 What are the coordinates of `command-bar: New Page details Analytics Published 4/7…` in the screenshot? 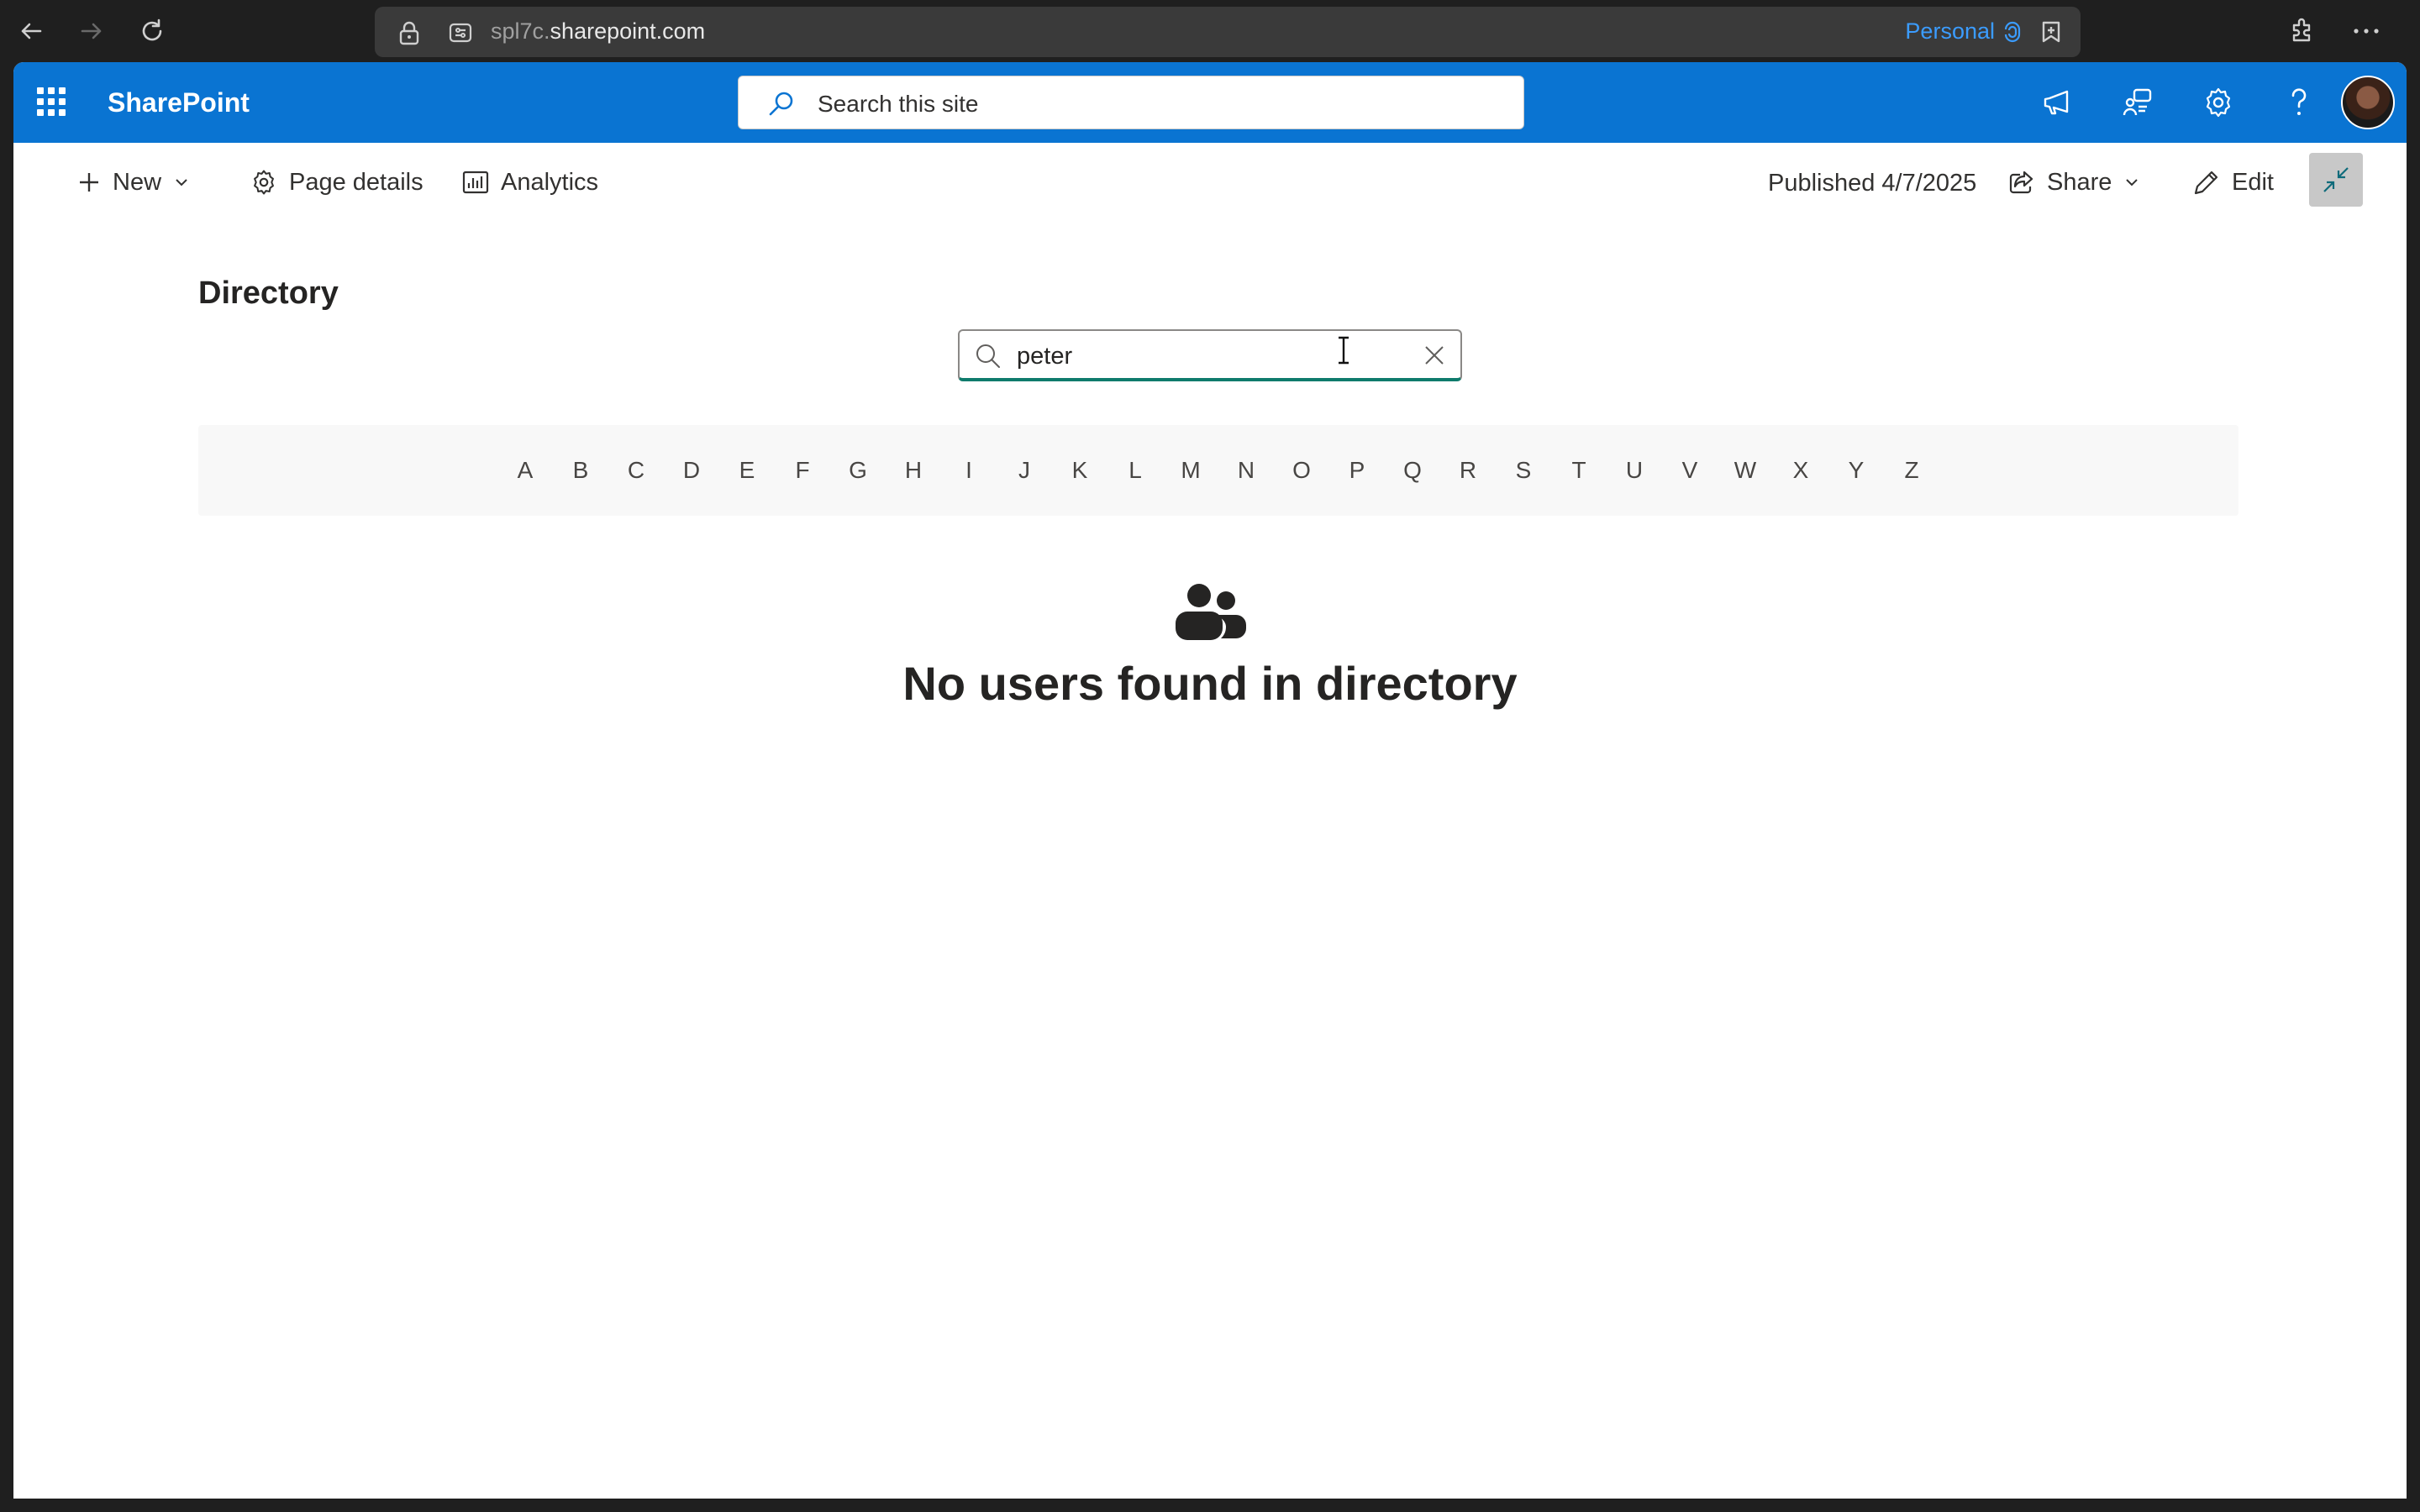 It's located at (1210, 182).